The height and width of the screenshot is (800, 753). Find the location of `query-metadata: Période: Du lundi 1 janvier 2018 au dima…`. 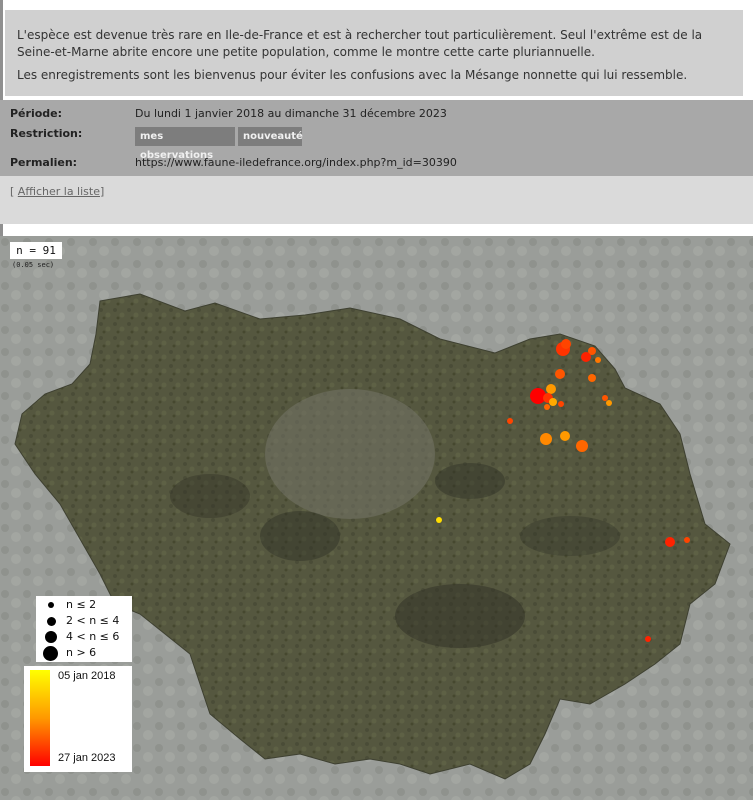

query-metadata: Période: Du lundi 1 janvier 2018 au dima… is located at coordinates (376, 138).